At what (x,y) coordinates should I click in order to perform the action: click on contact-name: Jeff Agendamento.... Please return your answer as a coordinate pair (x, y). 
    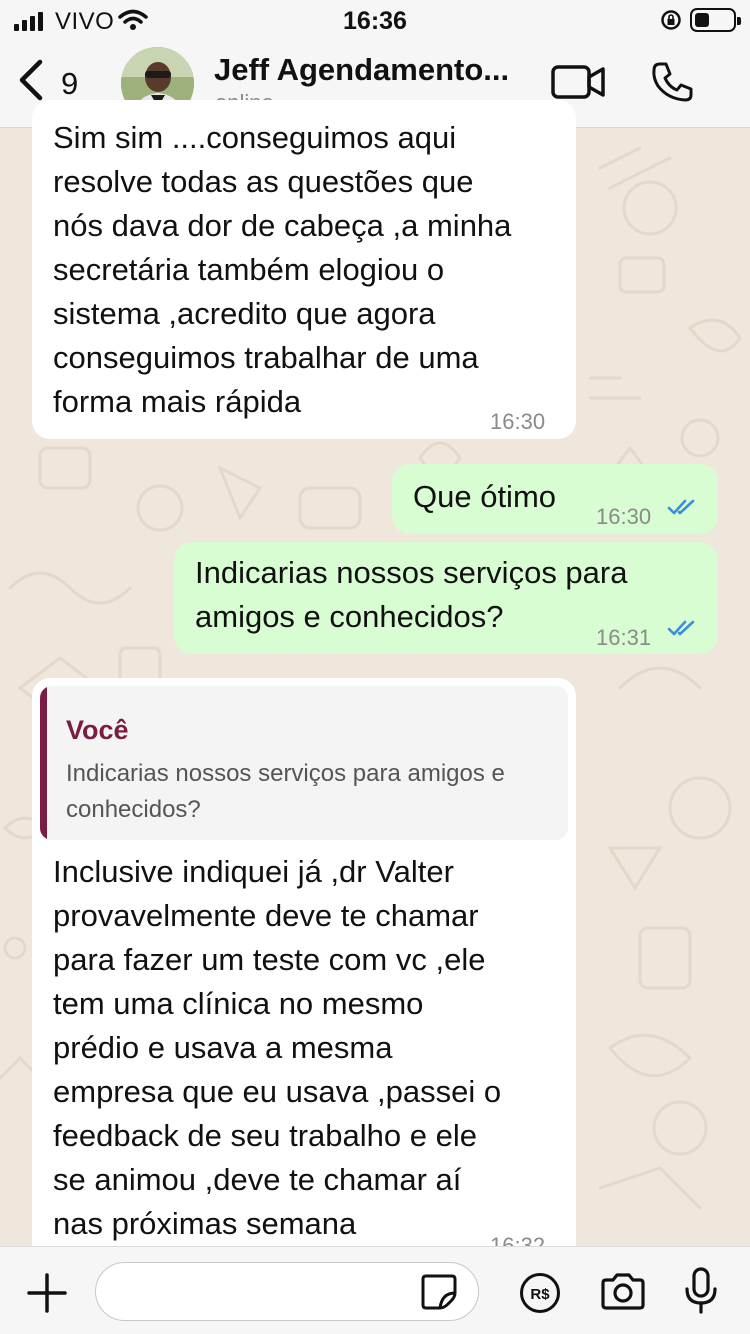
    Looking at the image, I should click on (361, 70).